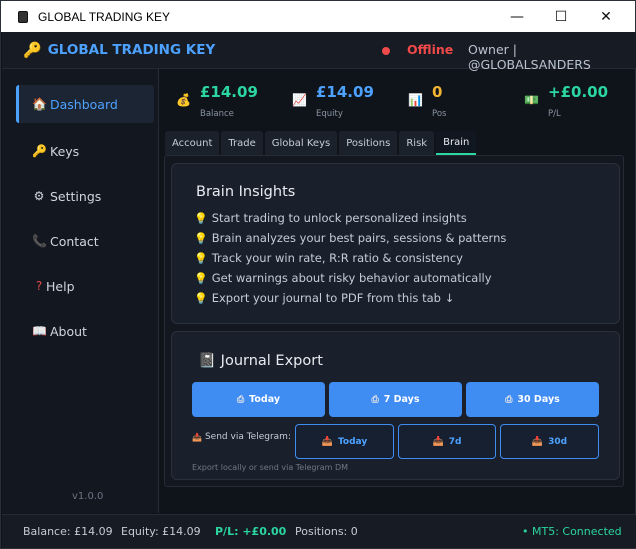  What do you see at coordinates (529, 57) in the screenshot?
I see `owner-label: Owner | @GLOBALSANDERS` at bounding box center [529, 57].